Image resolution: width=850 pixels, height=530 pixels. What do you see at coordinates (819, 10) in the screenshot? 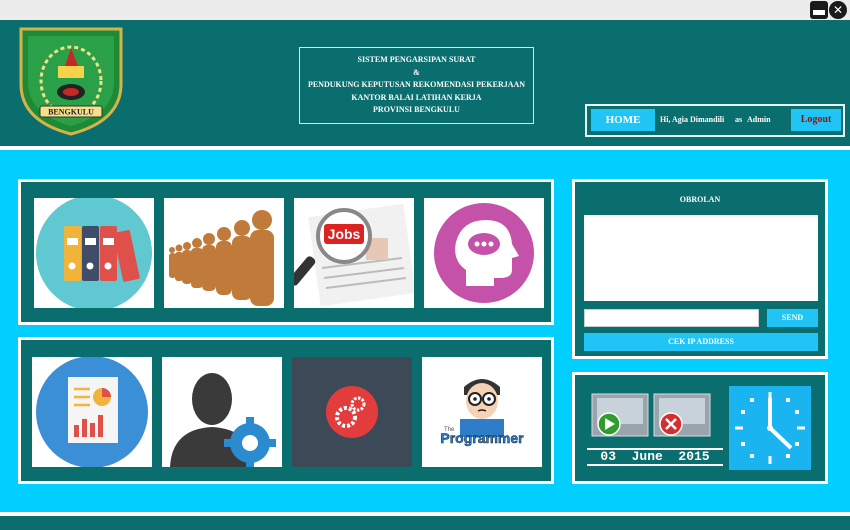
I see `minimize-icon` at bounding box center [819, 10].